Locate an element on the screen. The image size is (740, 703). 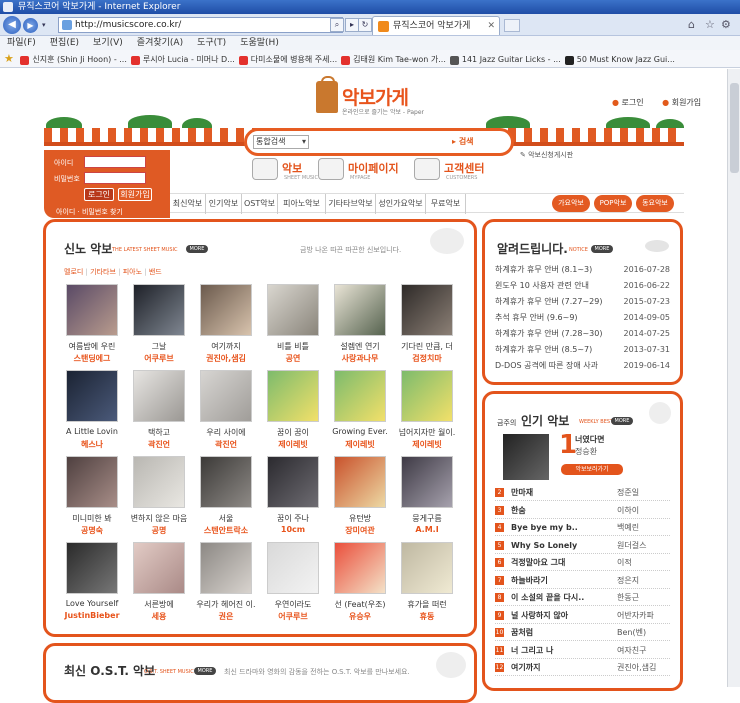
popular-row: 11 너 그리고 나 여자친구 is located at coordinates (582, 650).